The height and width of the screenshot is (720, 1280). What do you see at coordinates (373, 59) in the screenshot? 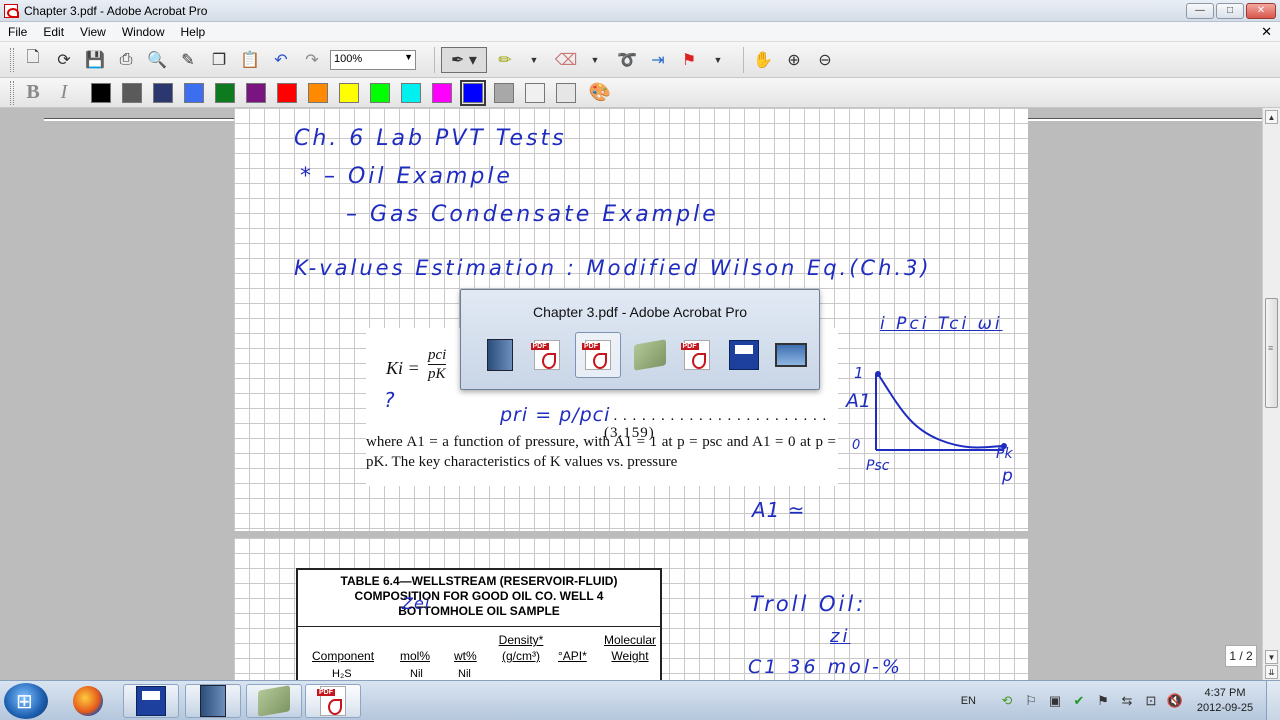
I see `zoom-select: 100% ▼` at bounding box center [373, 59].